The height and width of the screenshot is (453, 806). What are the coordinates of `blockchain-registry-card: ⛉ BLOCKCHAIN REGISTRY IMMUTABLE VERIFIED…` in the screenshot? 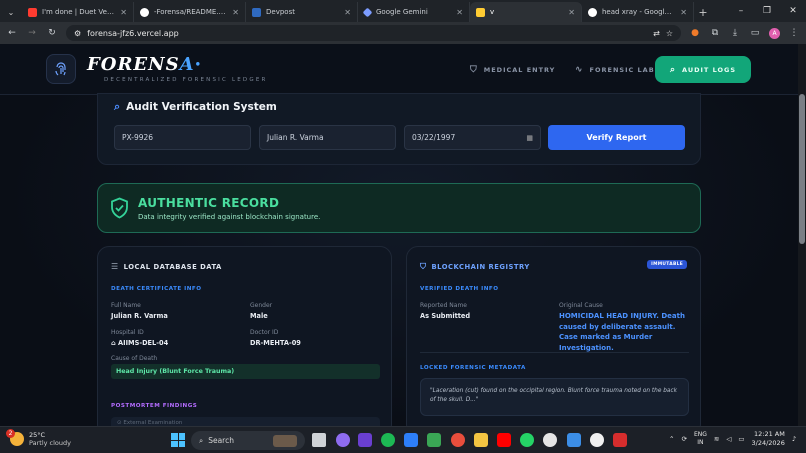 It's located at (553, 336).